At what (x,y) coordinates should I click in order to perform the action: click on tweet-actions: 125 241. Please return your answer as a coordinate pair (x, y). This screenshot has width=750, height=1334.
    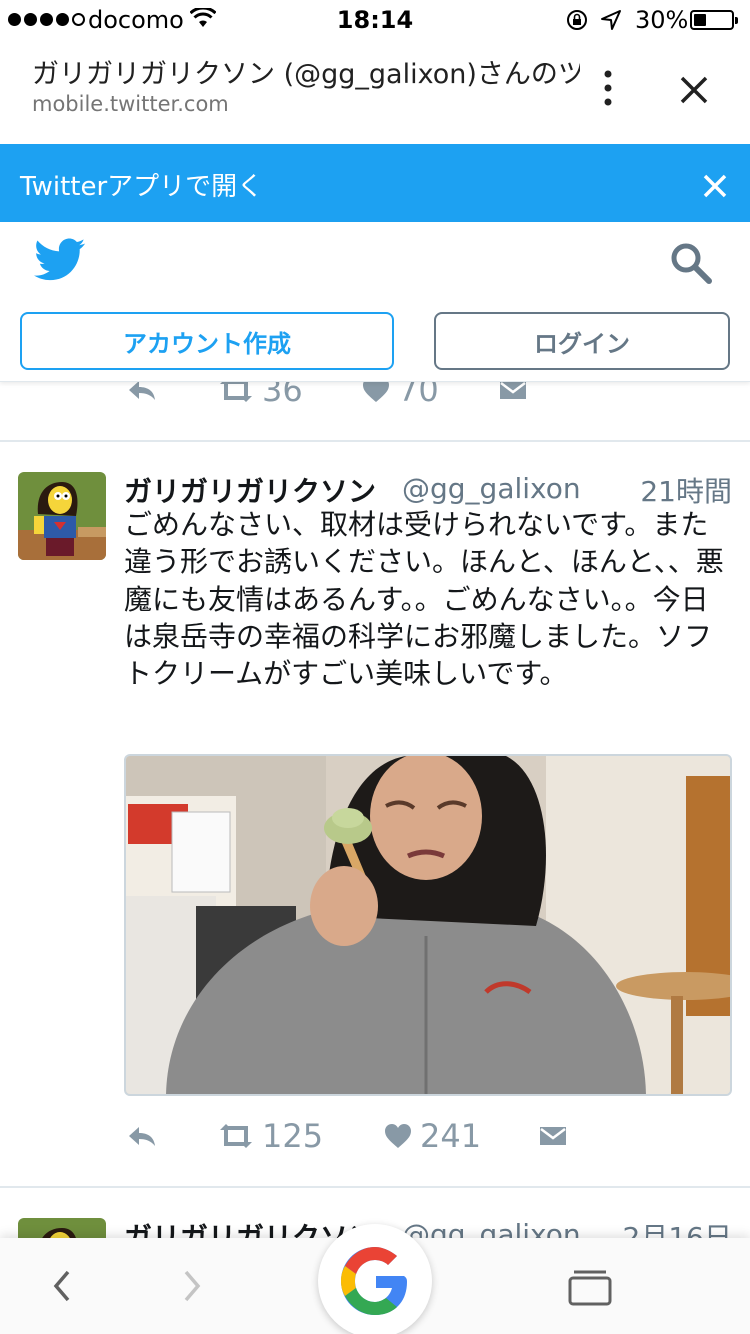
    Looking at the image, I should click on (424, 1136).